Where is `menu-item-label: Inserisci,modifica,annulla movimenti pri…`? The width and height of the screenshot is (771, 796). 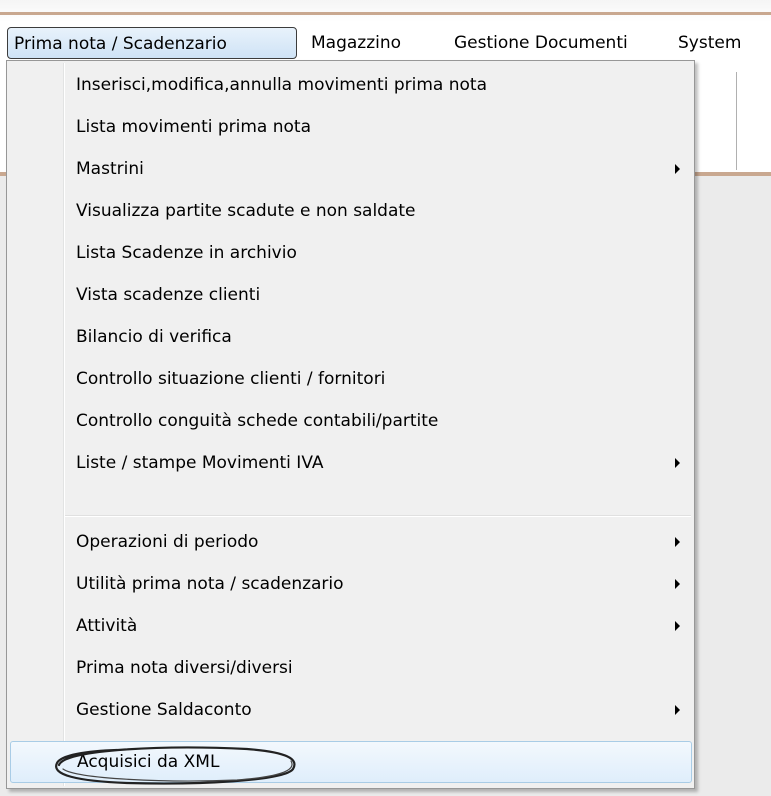 menu-item-label: Inserisci,modifica,annulla movimenti pri… is located at coordinates (281, 85).